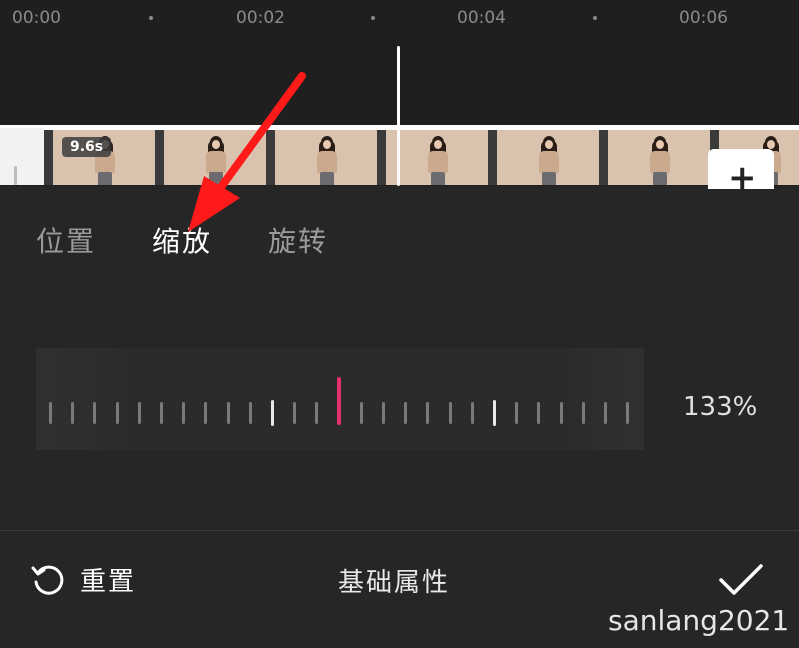 This screenshot has width=799, height=648. Describe the element at coordinates (36, 18) in the screenshot. I see `ruler-time-label: 00:00` at that location.